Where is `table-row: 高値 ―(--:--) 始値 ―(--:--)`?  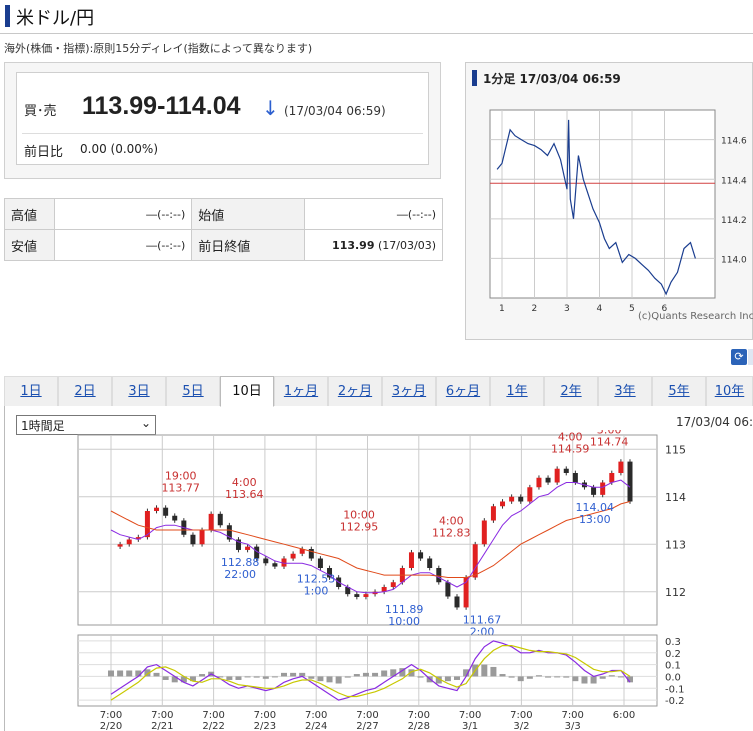
table-row: 高値 ―(--:--) 始値 ―(--:--) is located at coordinates (223, 214).